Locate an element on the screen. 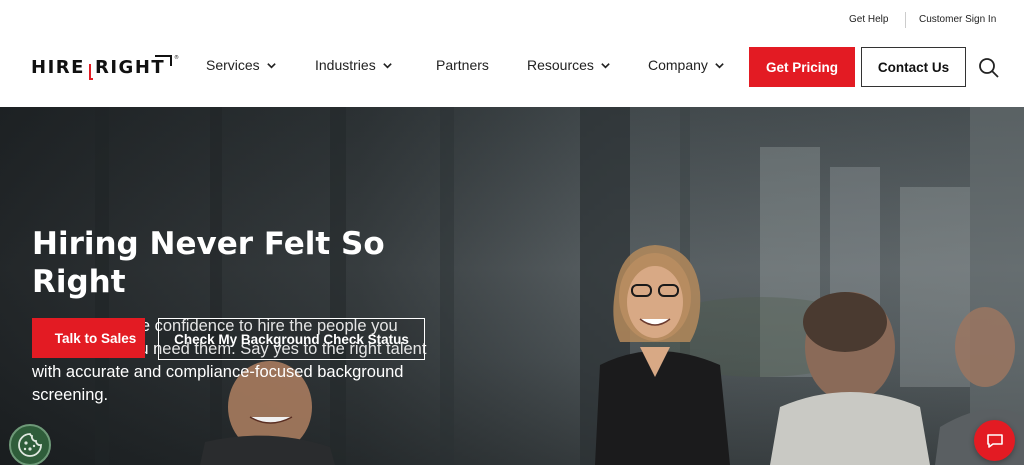 This screenshot has height=465, width=1024. hero-title: Hiring Never Felt So Right is located at coordinates (208, 263).